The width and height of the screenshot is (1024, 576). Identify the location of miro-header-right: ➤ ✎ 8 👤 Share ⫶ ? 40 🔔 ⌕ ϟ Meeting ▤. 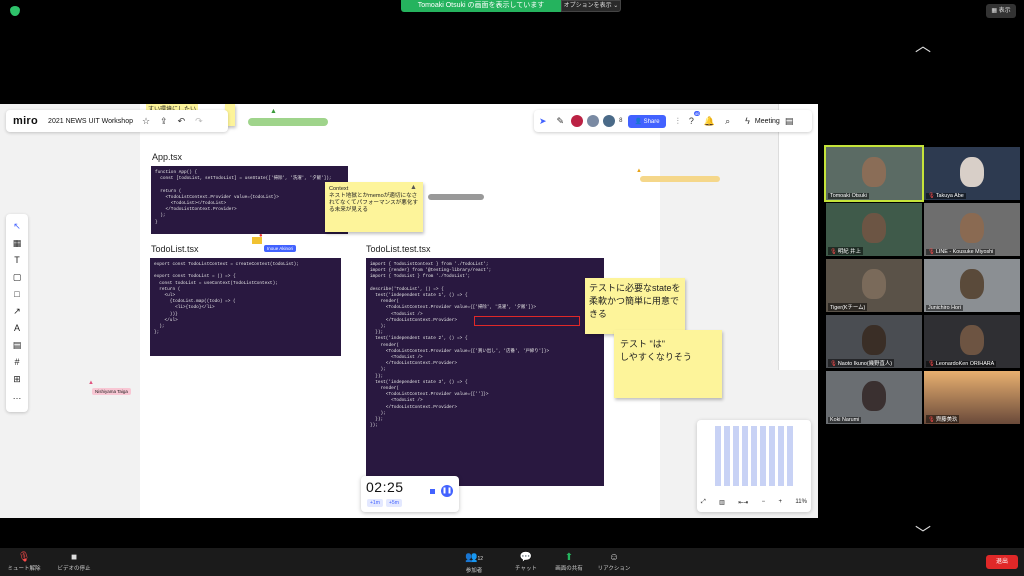
(673, 121).